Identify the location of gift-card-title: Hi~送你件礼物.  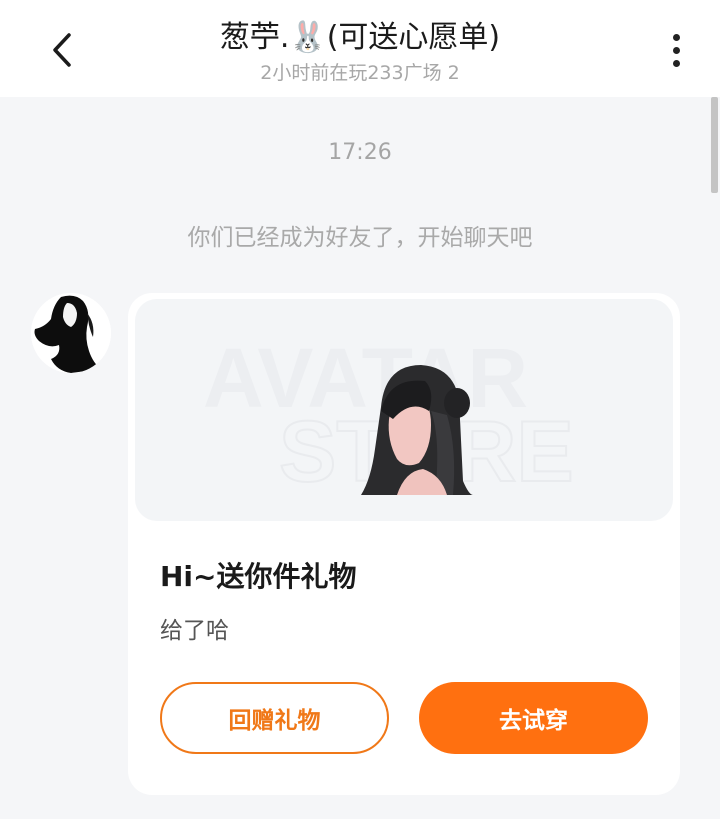
(258, 576).